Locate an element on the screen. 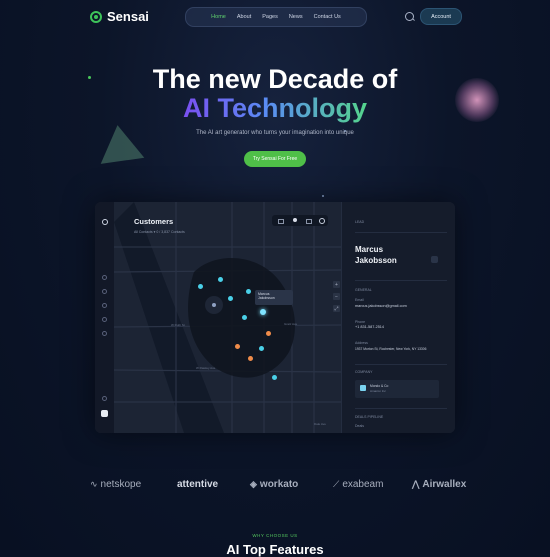 This screenshot has height=557, width=550. company-section-label: COMPANY is located at coordinates (364, 372).